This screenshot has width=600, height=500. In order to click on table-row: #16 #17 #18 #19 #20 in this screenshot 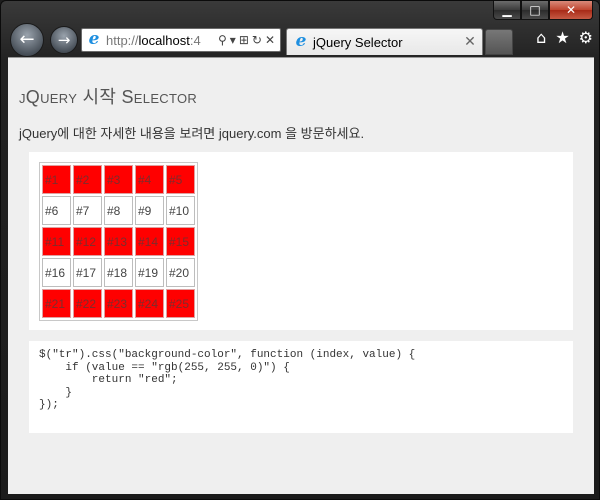, I will do `click(118, 272)`.